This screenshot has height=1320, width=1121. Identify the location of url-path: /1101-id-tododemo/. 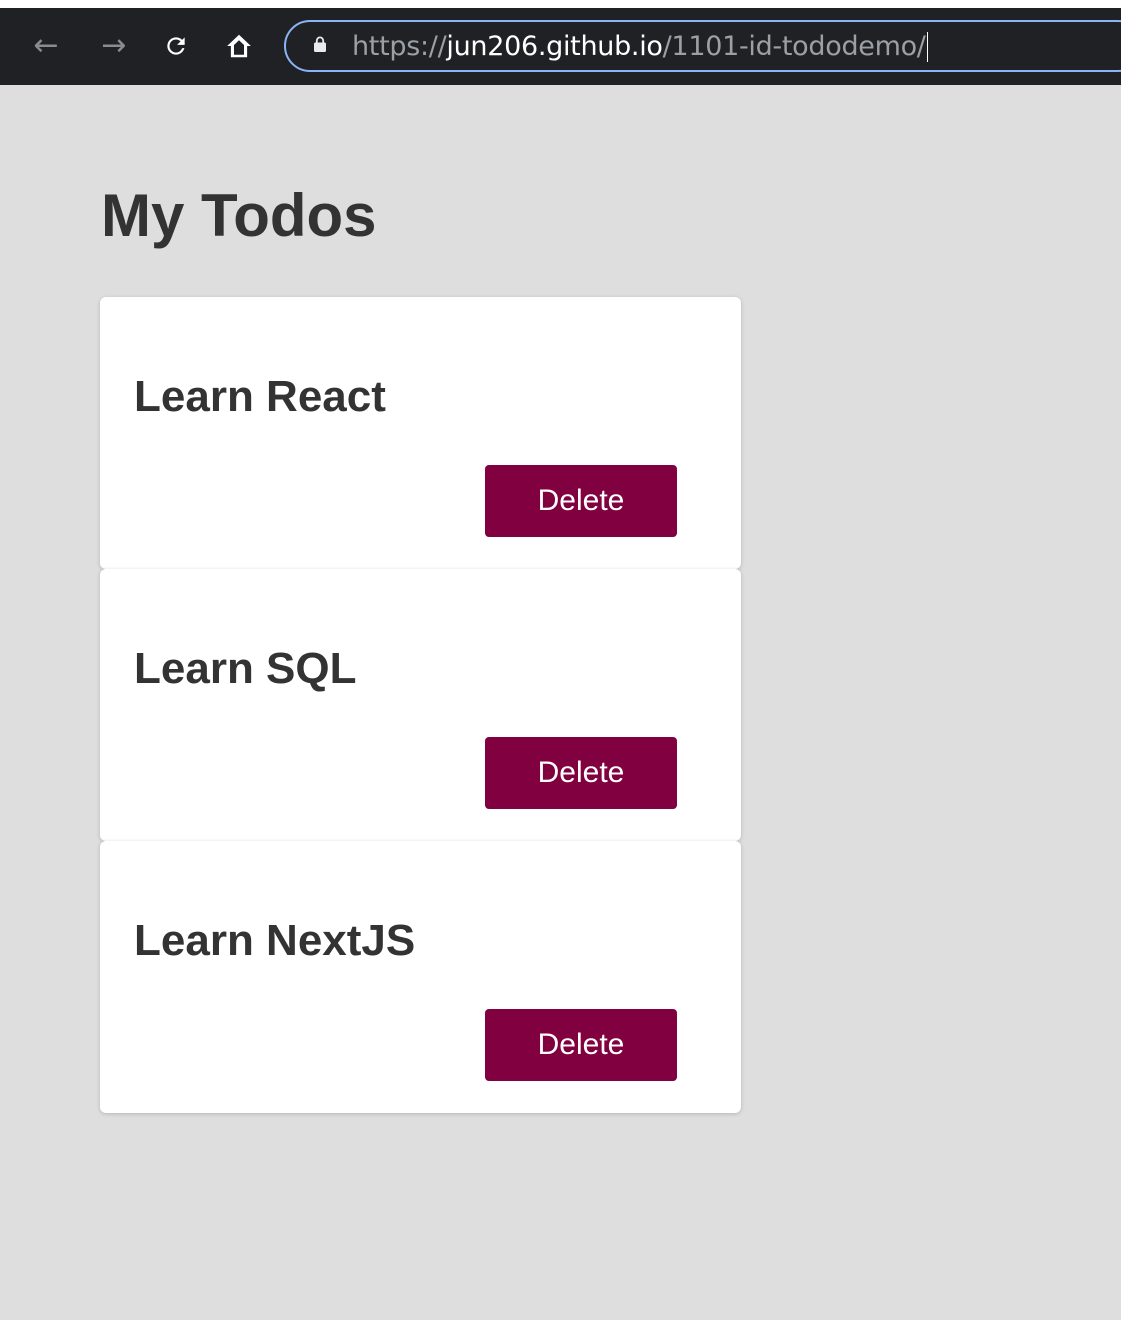
(794, 46).